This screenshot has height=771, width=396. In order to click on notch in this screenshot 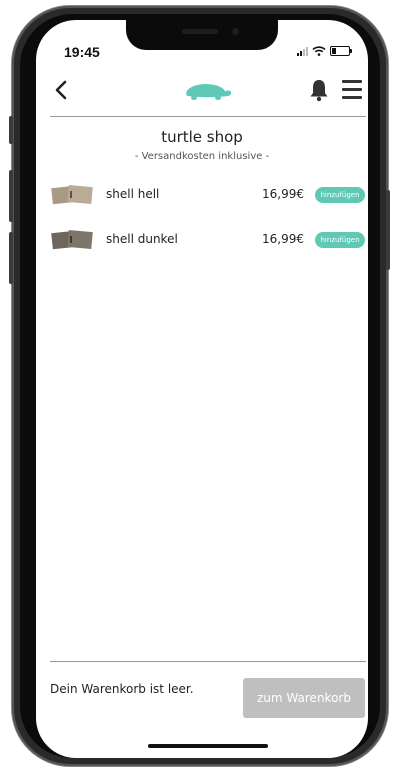, I will do `click(202, 35)`.